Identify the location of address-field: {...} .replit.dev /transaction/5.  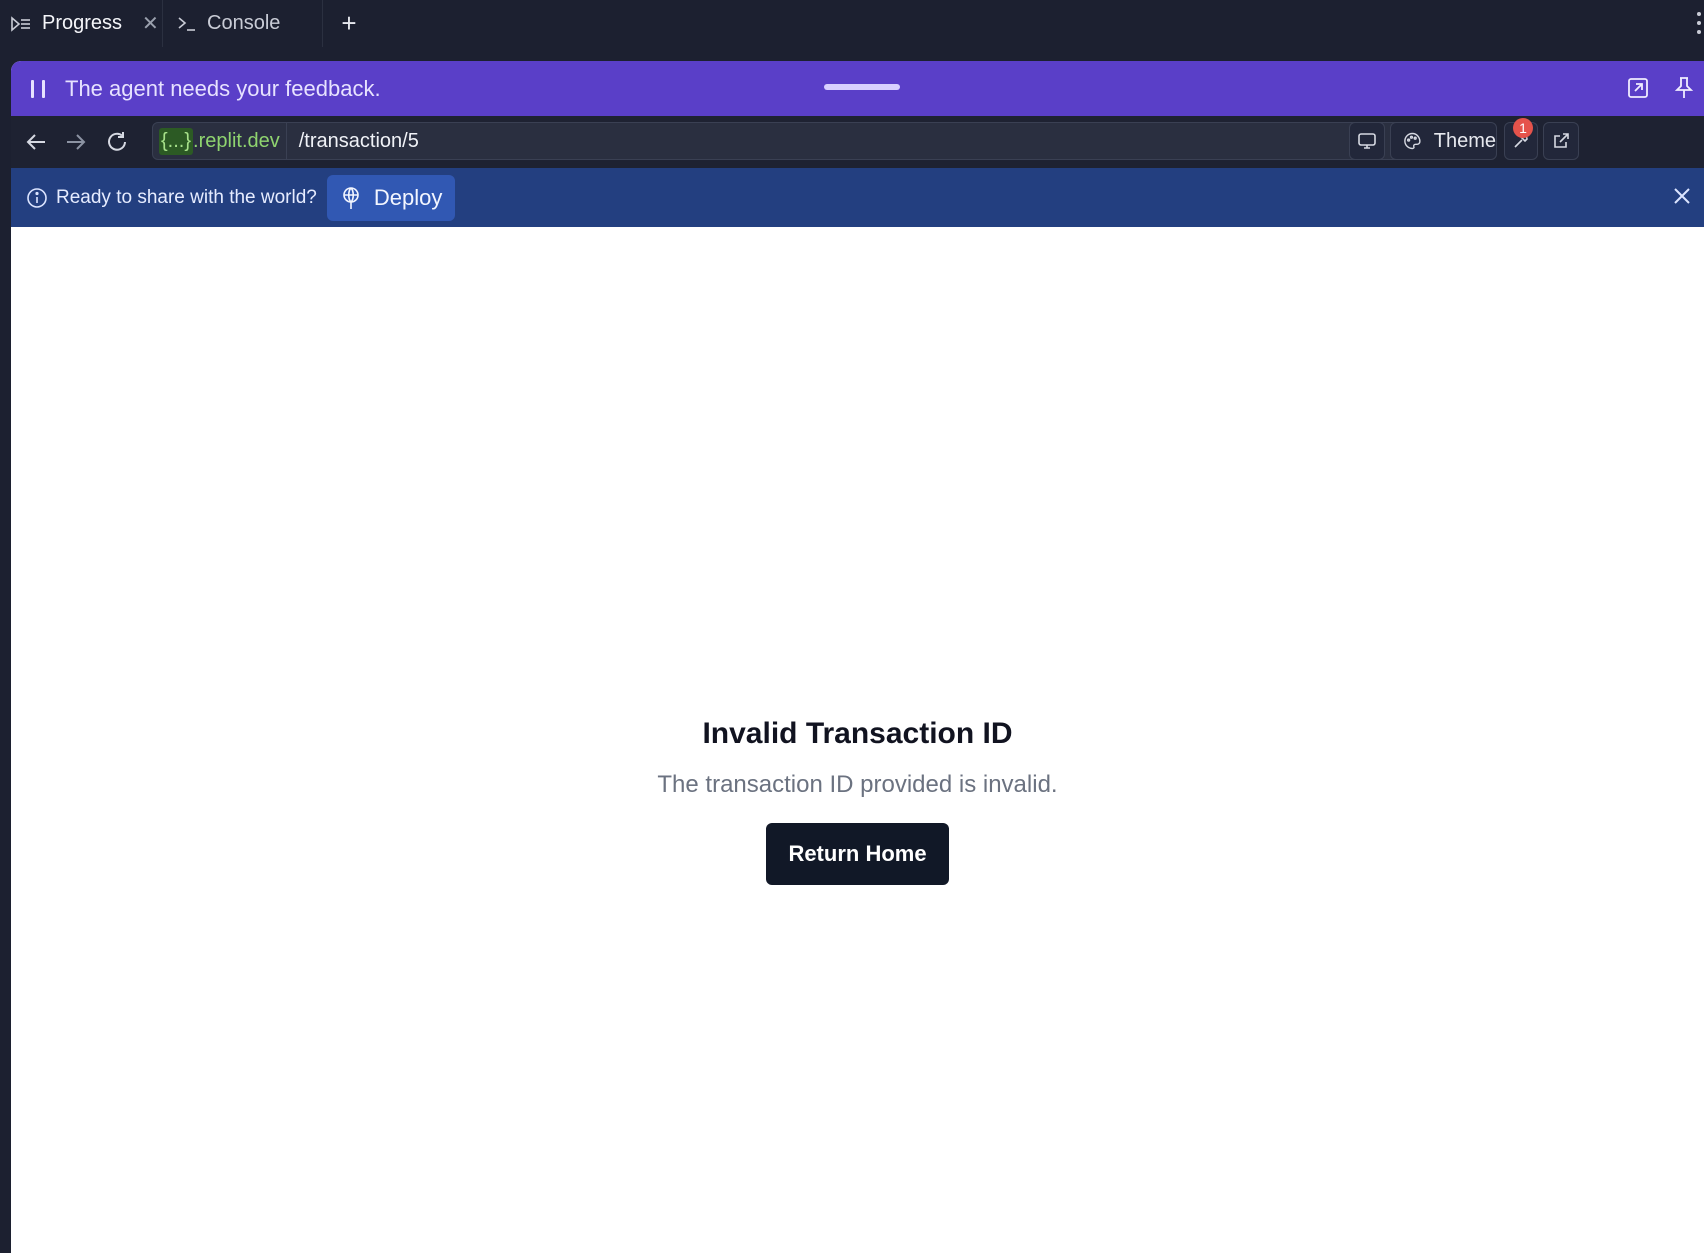
(797, 141).